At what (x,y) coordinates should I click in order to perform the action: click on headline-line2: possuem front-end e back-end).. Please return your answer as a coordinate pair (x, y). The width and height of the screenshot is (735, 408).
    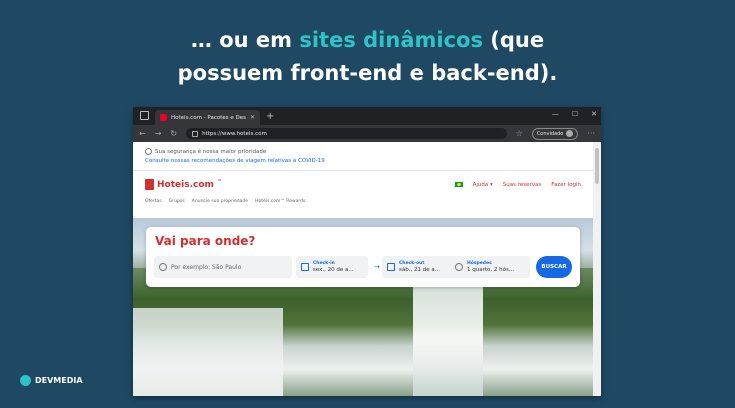
    Looking at the image, I should click on (367, 73).